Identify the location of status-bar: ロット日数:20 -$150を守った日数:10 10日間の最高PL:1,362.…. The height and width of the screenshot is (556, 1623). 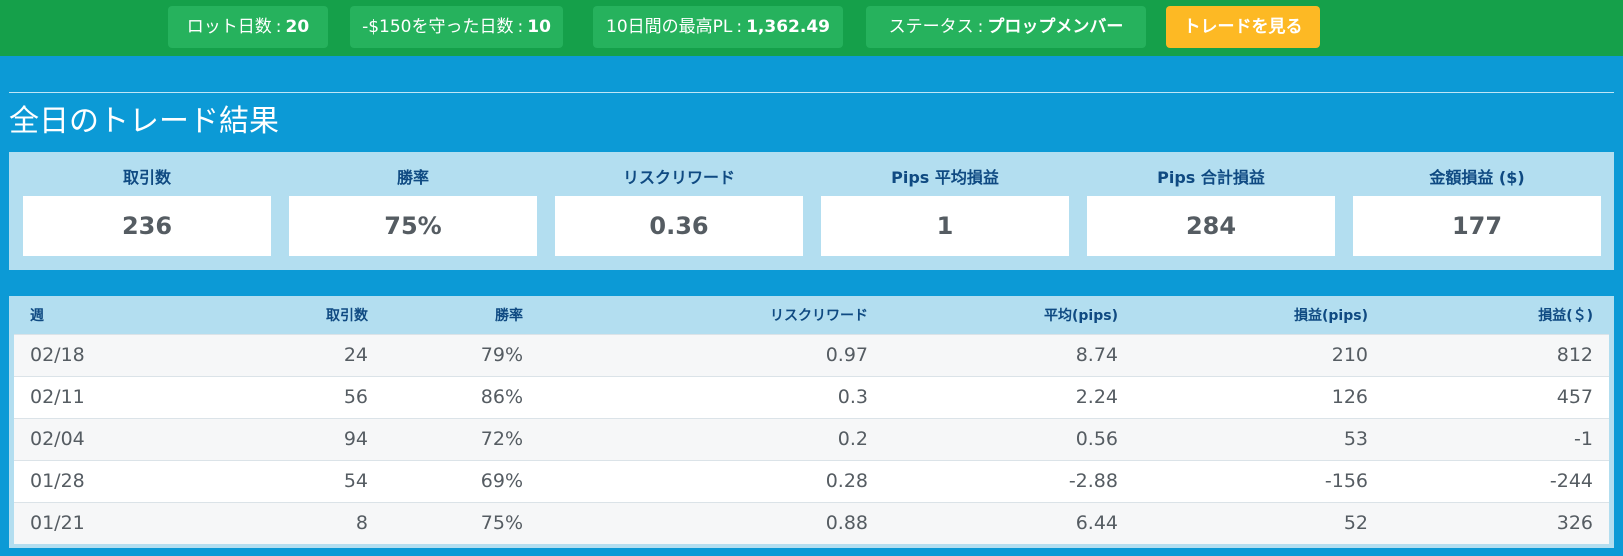
(811, 28).